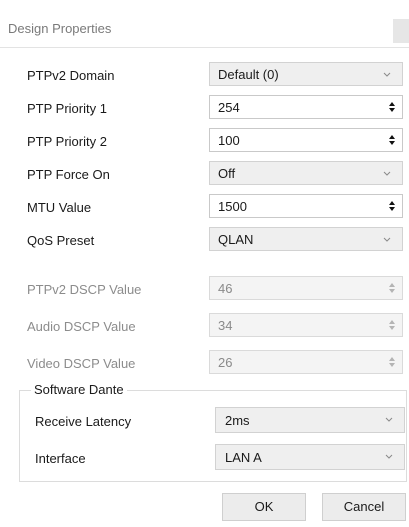 This screenshot has width=409, height=527. I want to click on ptp-priority-2-spinner: 100, so click(306, 140).